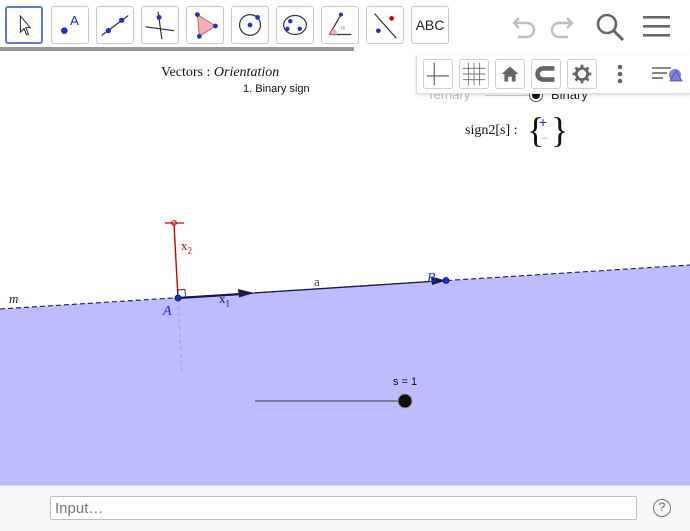  I want to click on settings-button, so click(582, 74).